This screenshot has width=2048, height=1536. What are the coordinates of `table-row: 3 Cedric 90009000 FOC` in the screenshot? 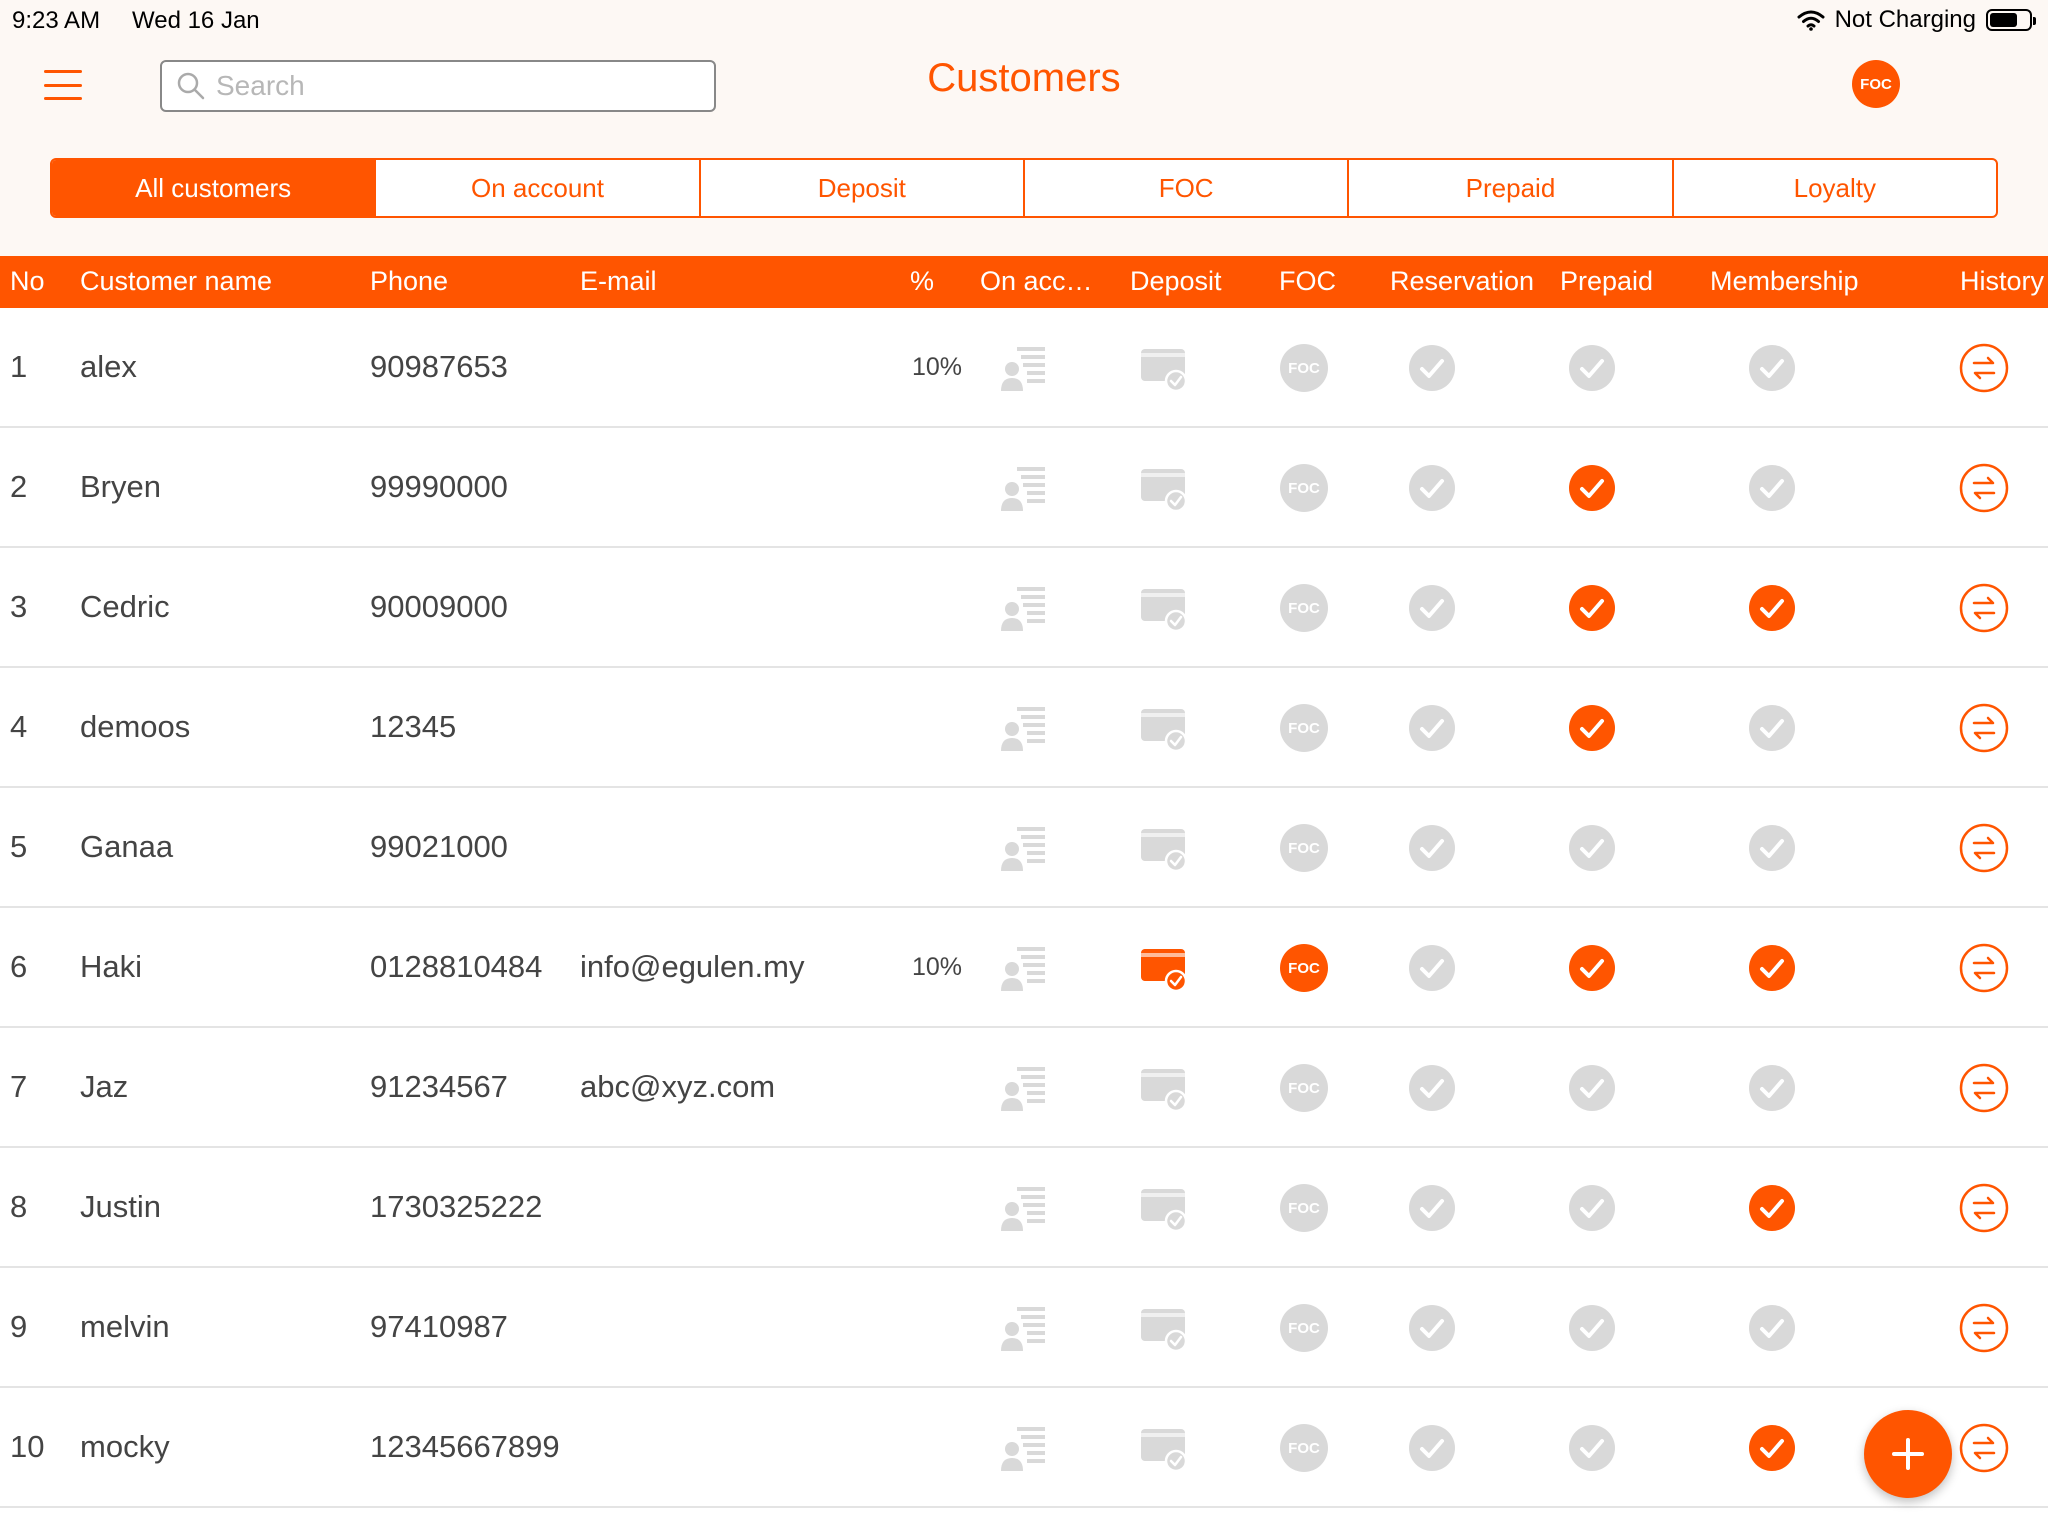 It's located at (1024, 608).